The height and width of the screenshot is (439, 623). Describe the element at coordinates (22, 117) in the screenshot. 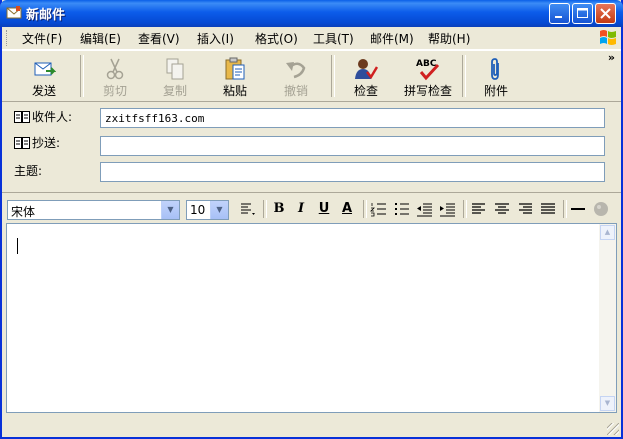

I see `address-book-icon` at that location.